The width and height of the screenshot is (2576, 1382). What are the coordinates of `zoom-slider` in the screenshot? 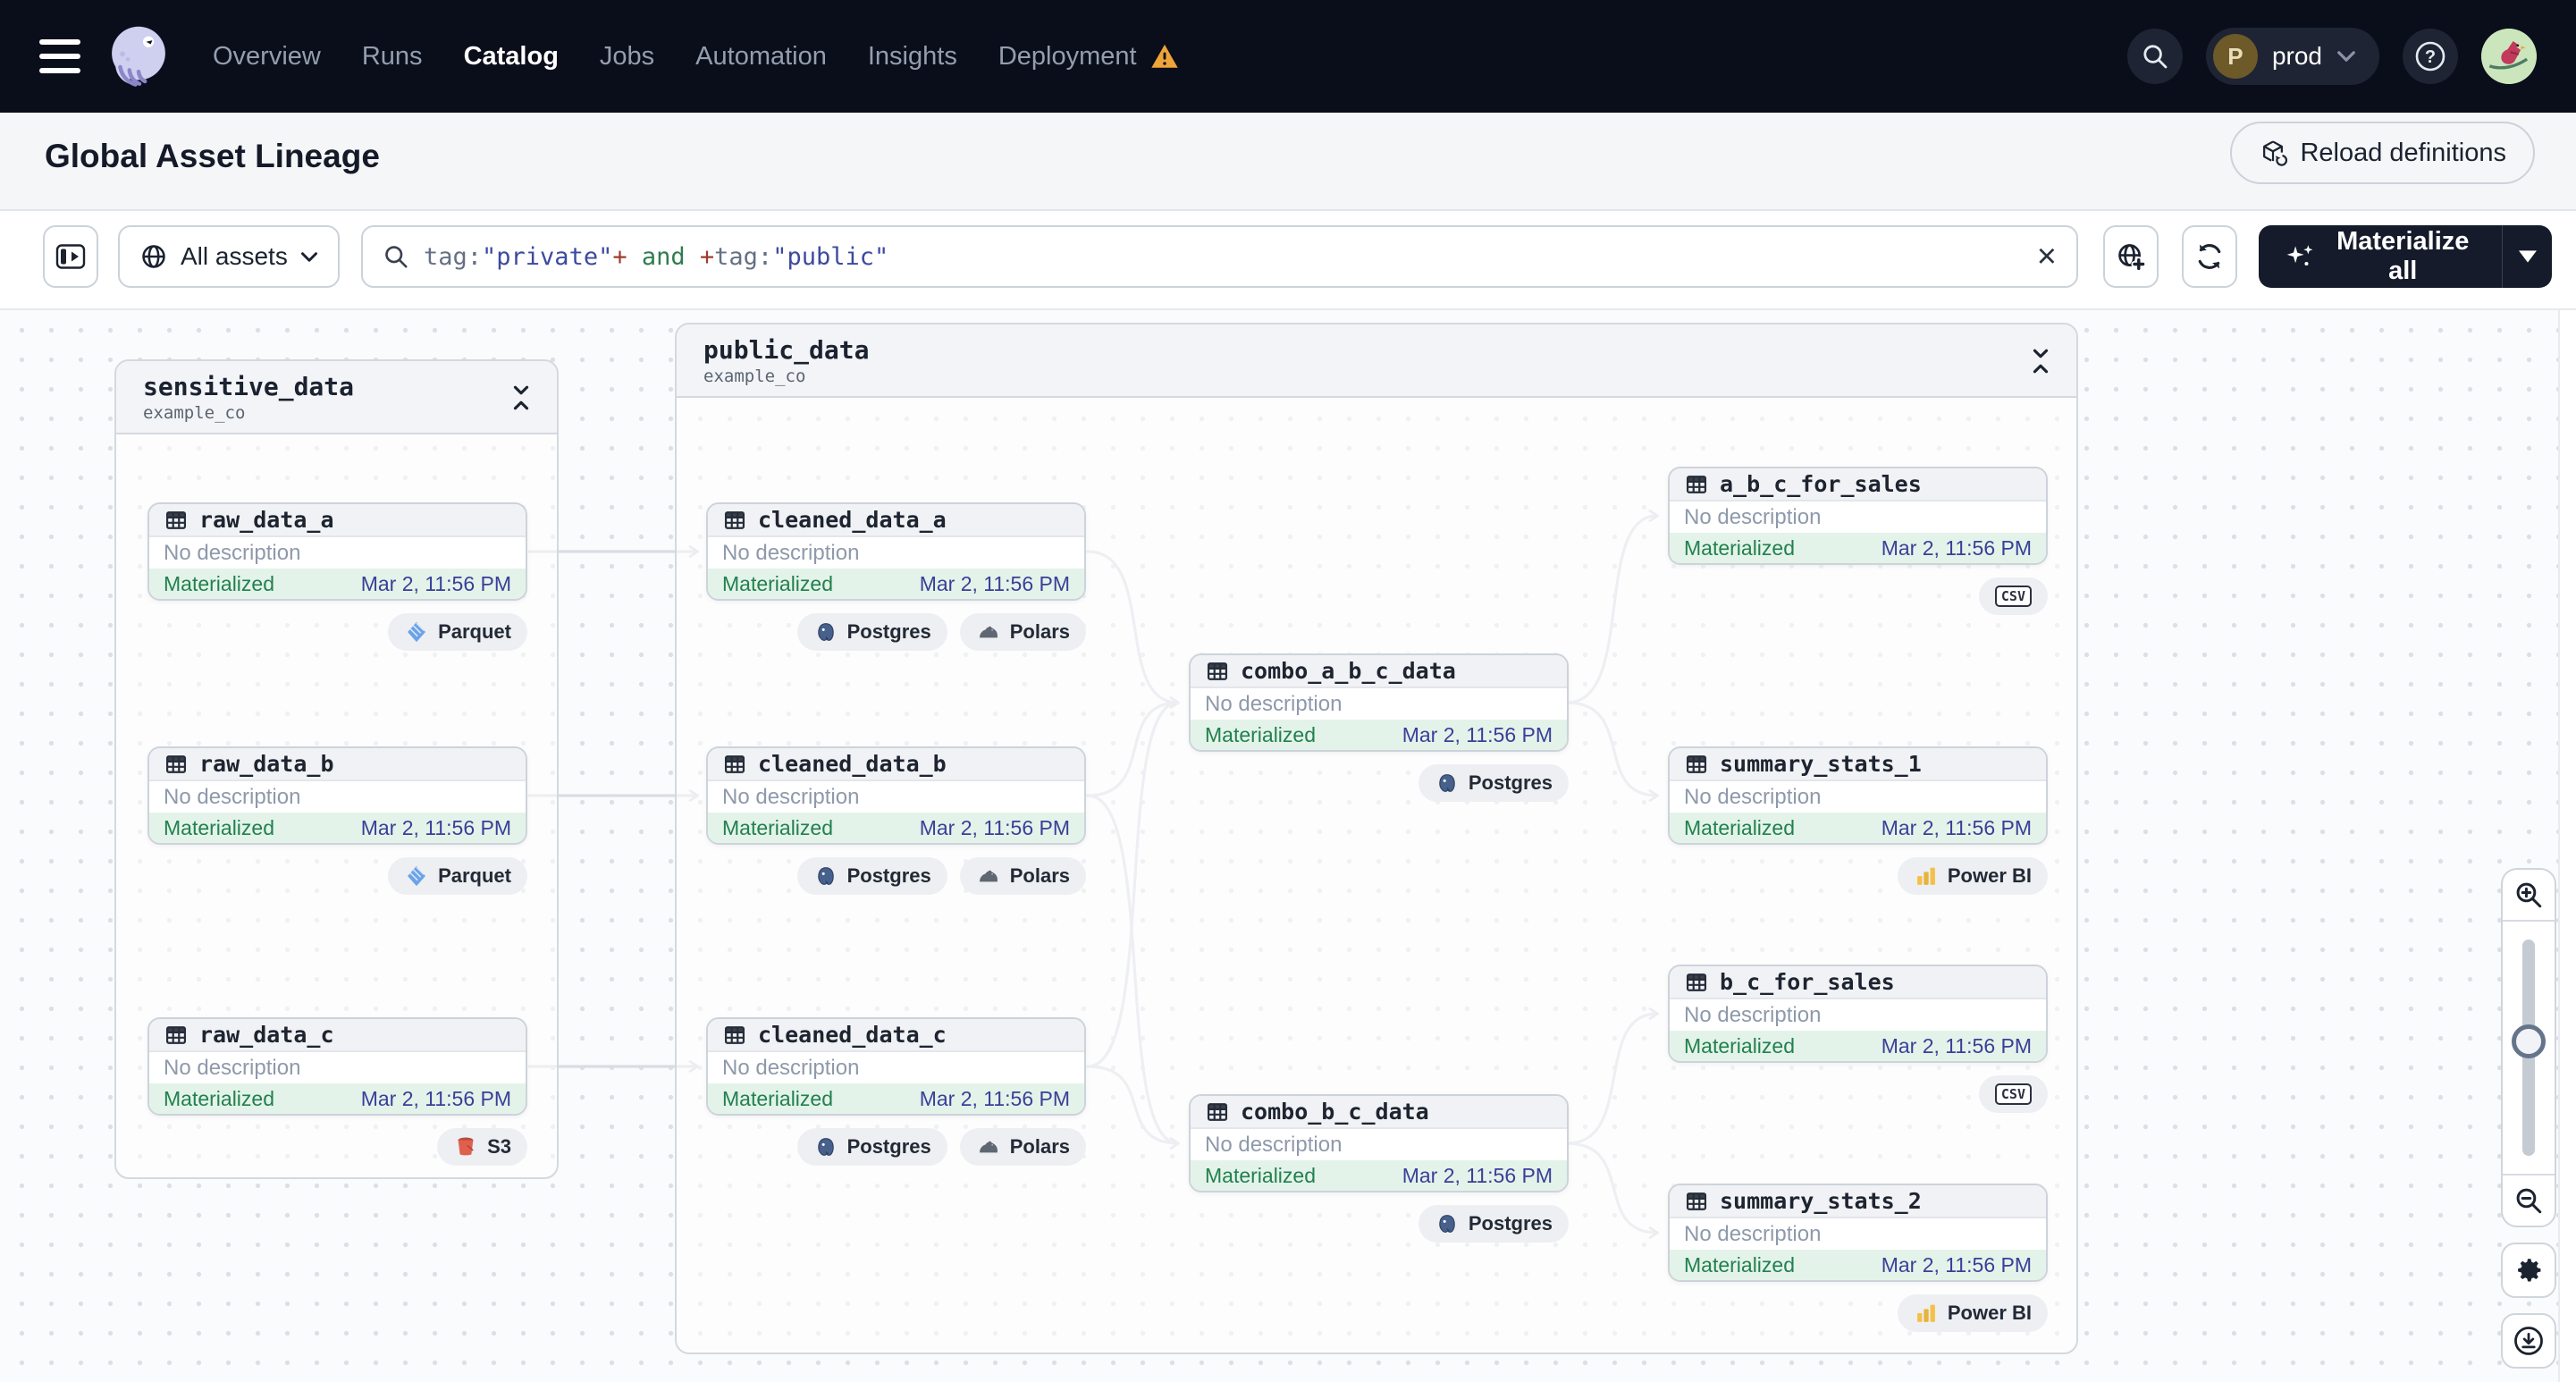 It's located at (2529, 1048).